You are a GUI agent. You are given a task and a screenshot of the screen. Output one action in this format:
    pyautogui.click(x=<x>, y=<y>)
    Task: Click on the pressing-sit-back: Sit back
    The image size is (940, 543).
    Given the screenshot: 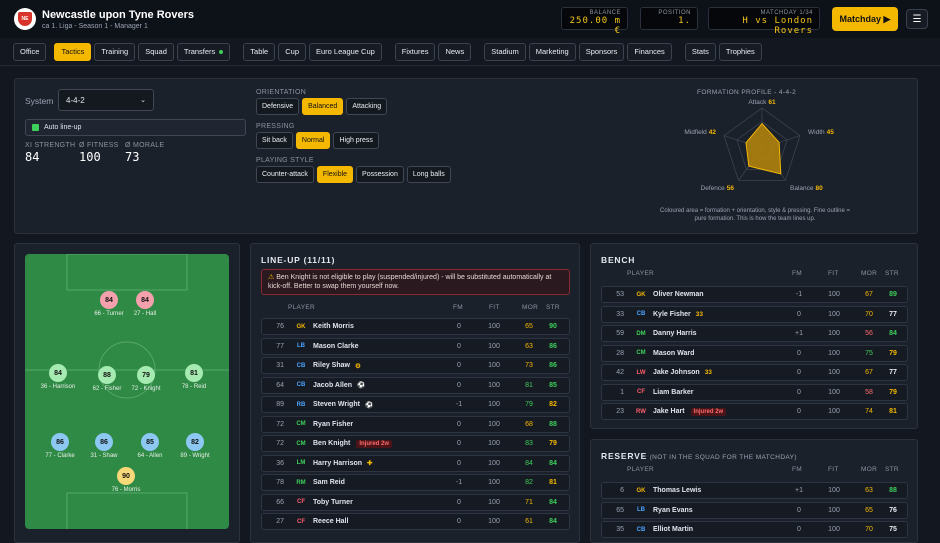 What is the action you would take?
    pyautogui.click(x=274, y=140)
    